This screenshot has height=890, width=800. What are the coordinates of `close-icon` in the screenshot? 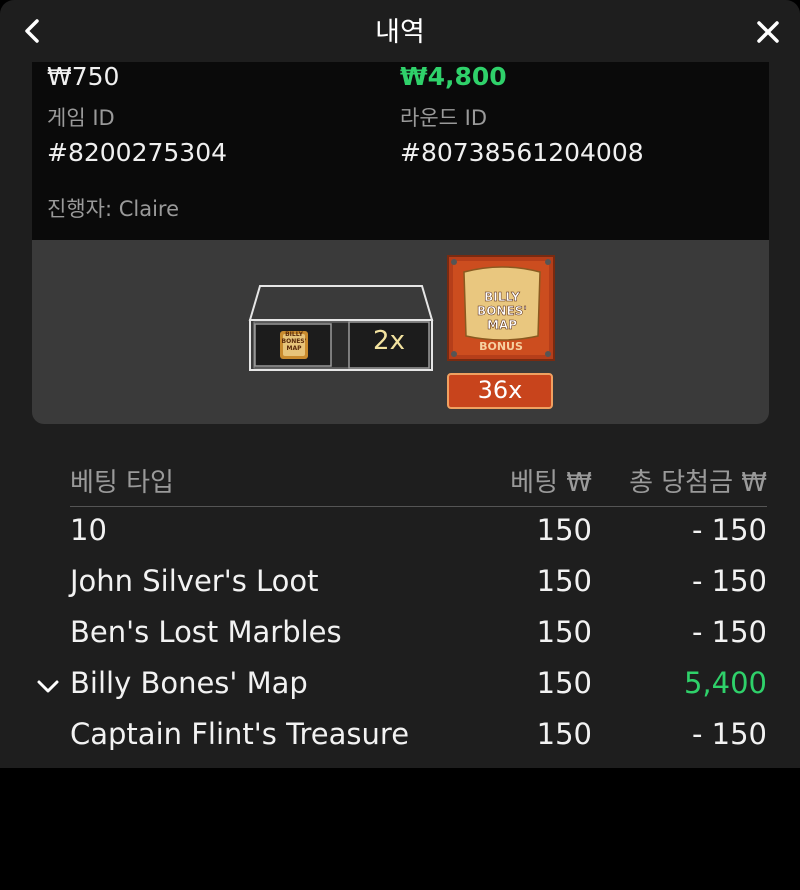 It's located at (768, 32).